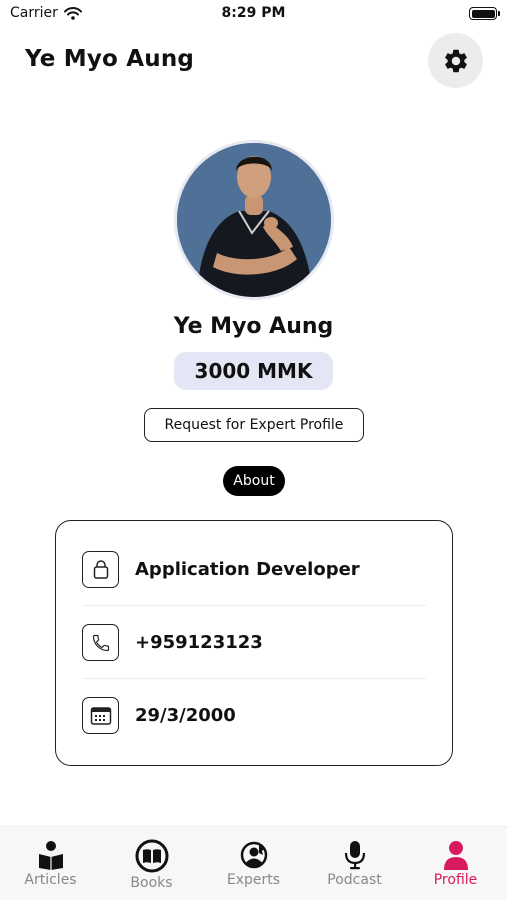 The height and width of the screenshot is (900, 507). Describe the element at coordinates (455, 880) in the screenshot. I see `tab-label: Profile` at that location.